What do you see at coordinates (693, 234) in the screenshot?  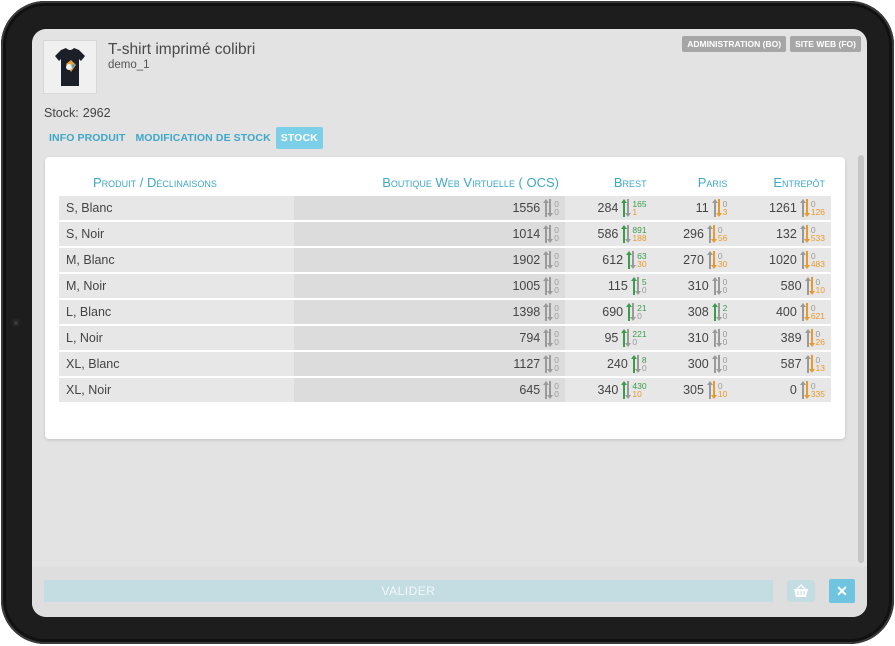 I see `cell-stock: 296 0 56` at bounding box center [693, 234].